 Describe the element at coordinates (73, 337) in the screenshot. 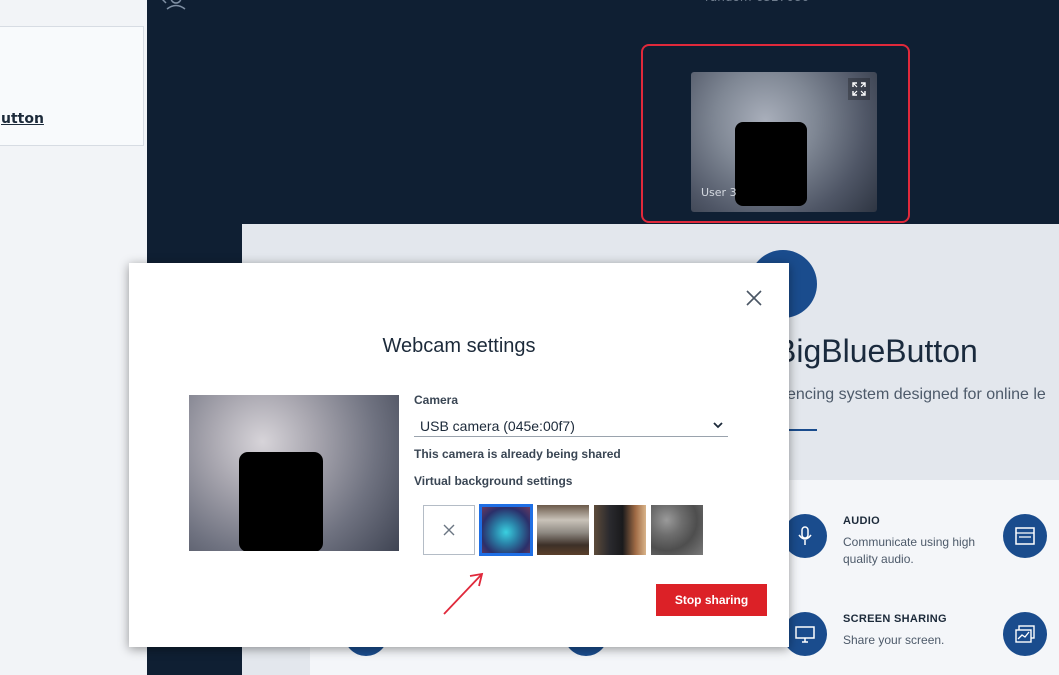

I see `left-panel: utton .` at that location.